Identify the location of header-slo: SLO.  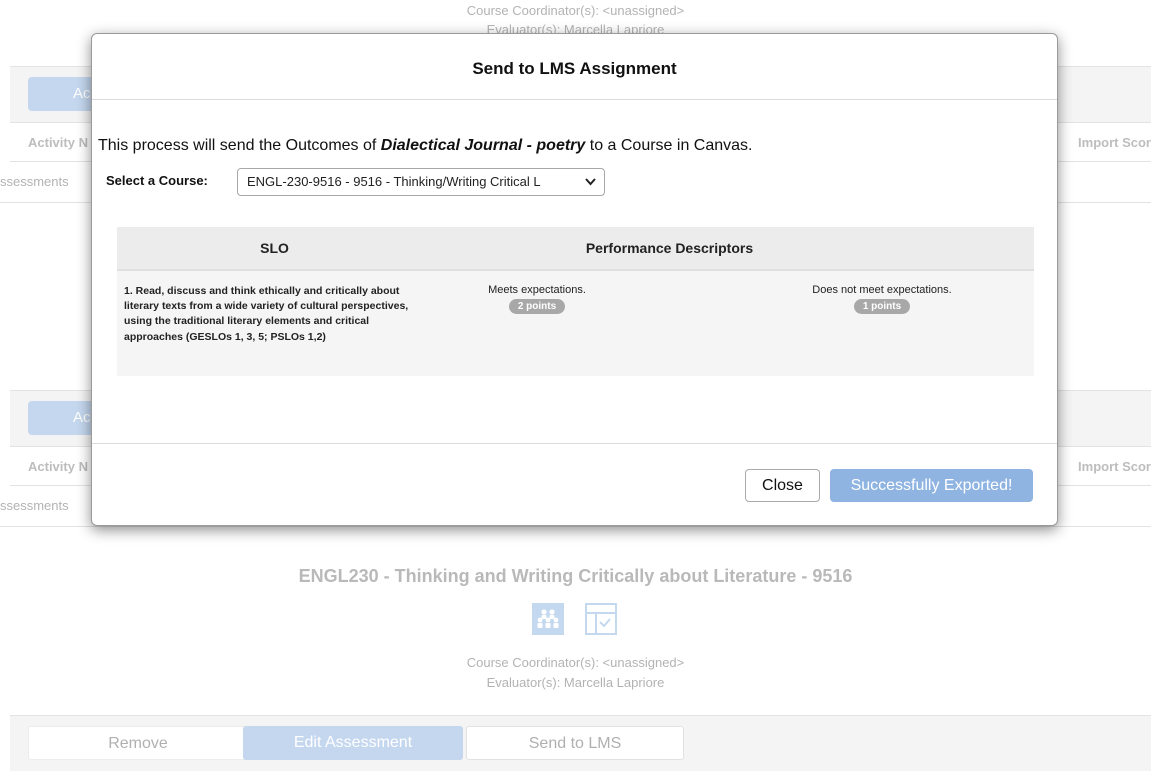
(274, 248).